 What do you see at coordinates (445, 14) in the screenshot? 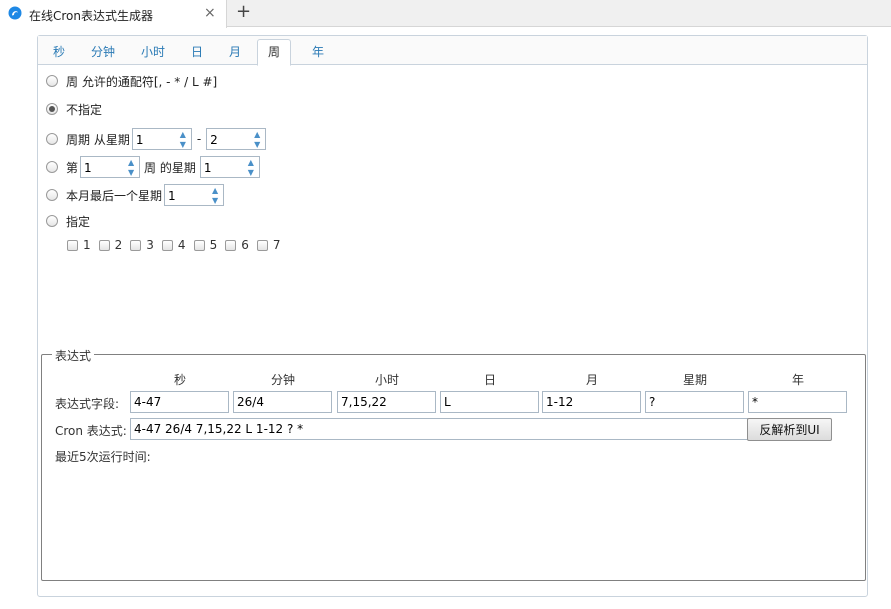
I see `browser-tab-strip: 在线Cron表达式生成器 × +` at bounding box center [445, 14].